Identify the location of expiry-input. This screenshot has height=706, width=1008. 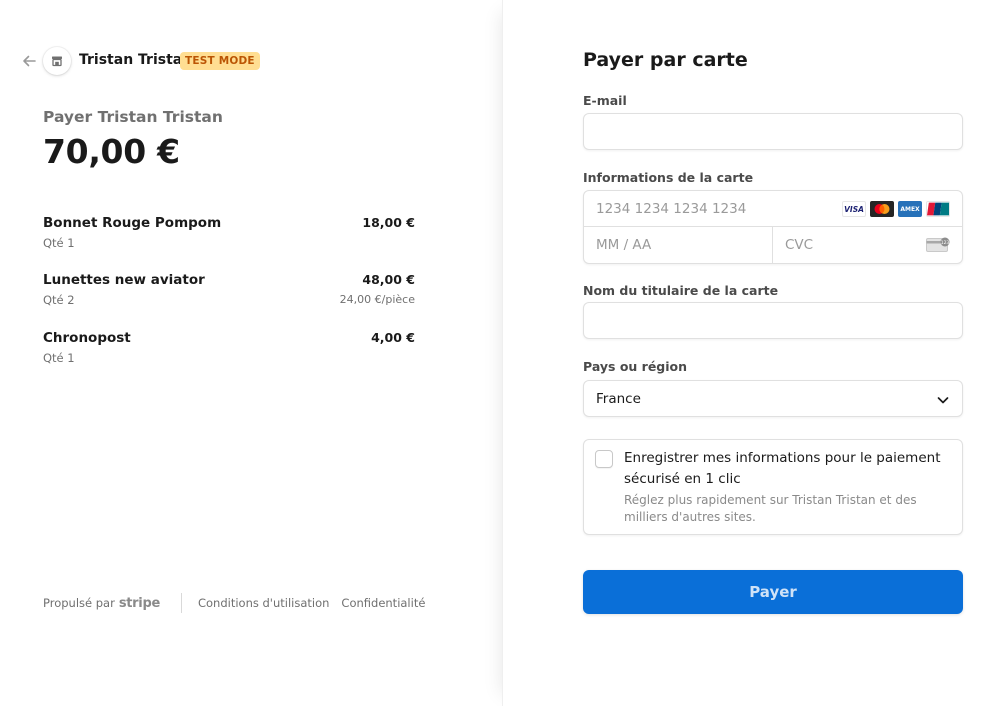
(678, 245).